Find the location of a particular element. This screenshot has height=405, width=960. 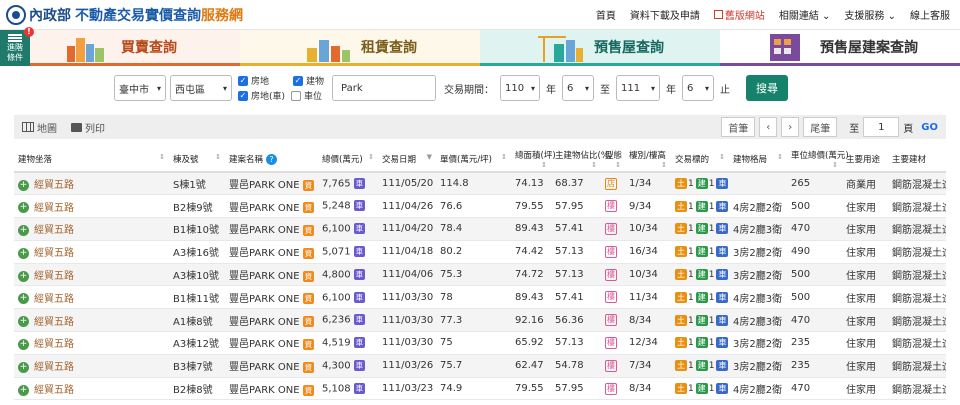

from-month-select: 6 ▾ is located at coordinates (578, 88).